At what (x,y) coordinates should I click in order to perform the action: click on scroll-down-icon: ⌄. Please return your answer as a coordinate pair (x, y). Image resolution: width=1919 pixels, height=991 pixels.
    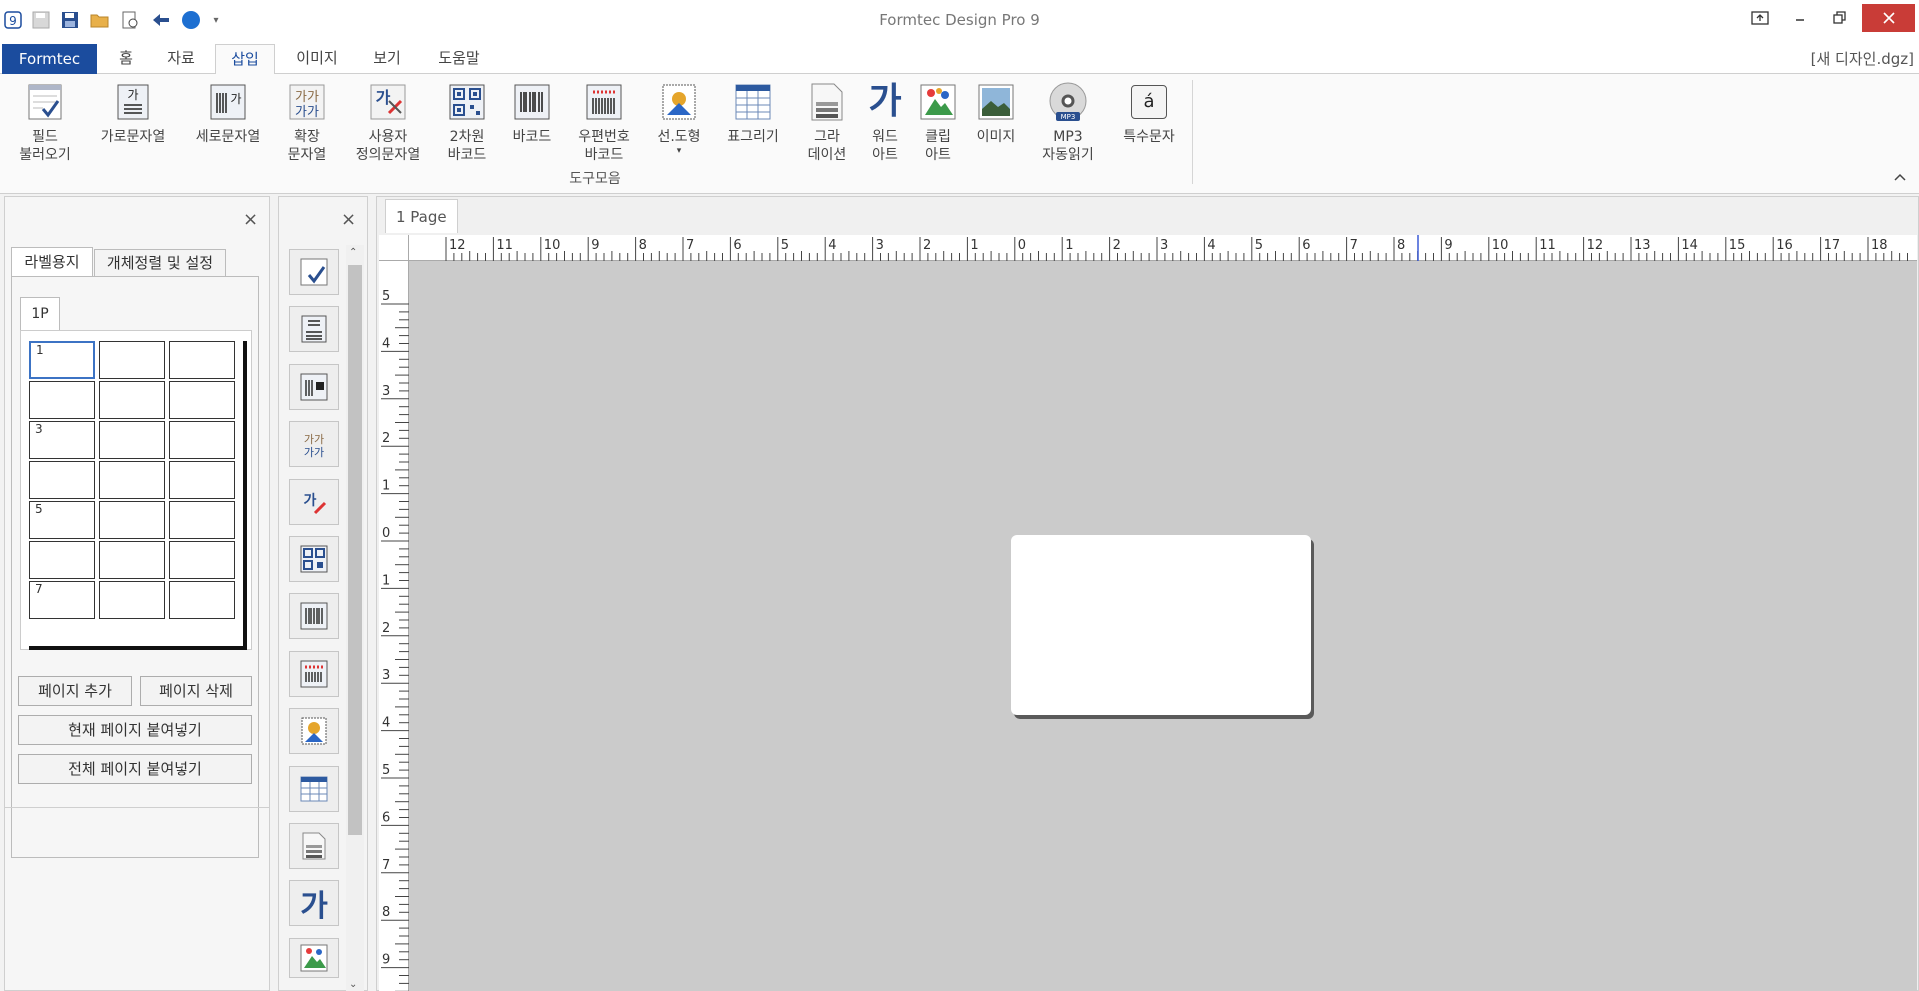
    Looking at the image, I should click on (353, 984).